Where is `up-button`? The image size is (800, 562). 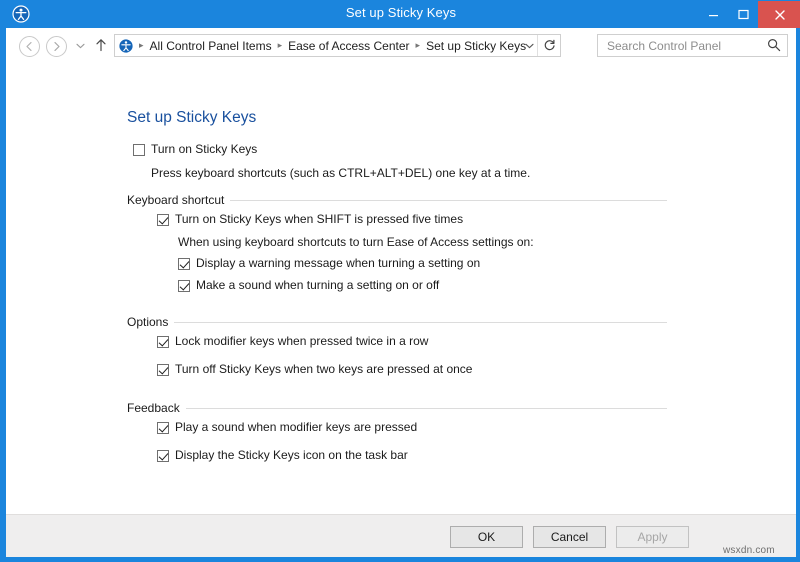 up-button is located at coordinates (101, 45).